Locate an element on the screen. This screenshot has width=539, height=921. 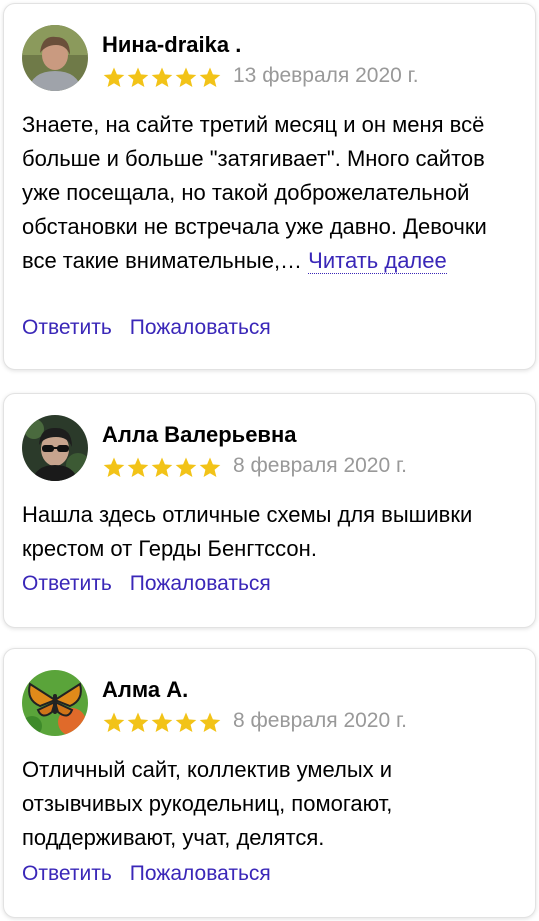
butterfly-photo-icon is located at coordinates (55, 703).